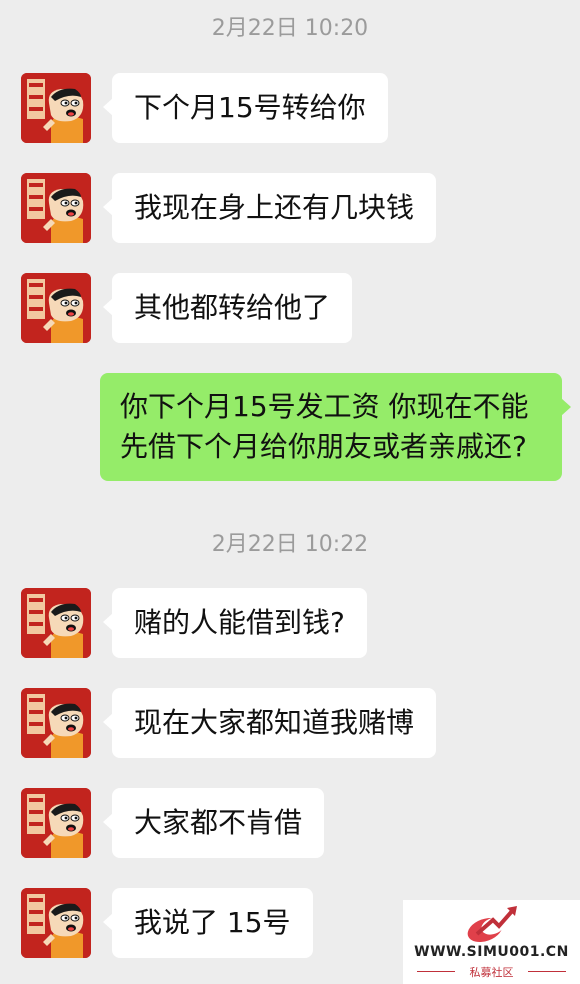 This screenshot has height=984, width=580. I want to click on message-bubble: 我说了 15号, so click(208, 923).